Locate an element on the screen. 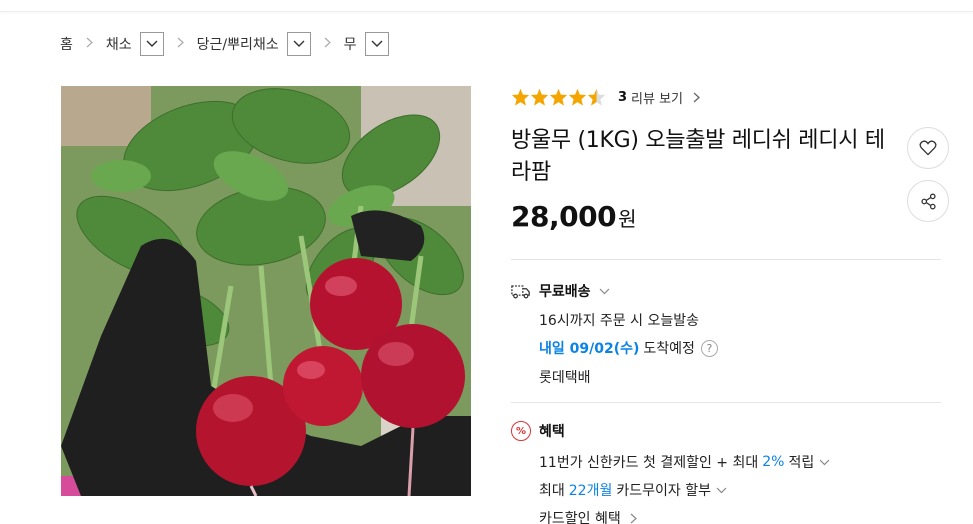 The image size is (973, 524). wishlist-button is located at coordinates (928, 148).